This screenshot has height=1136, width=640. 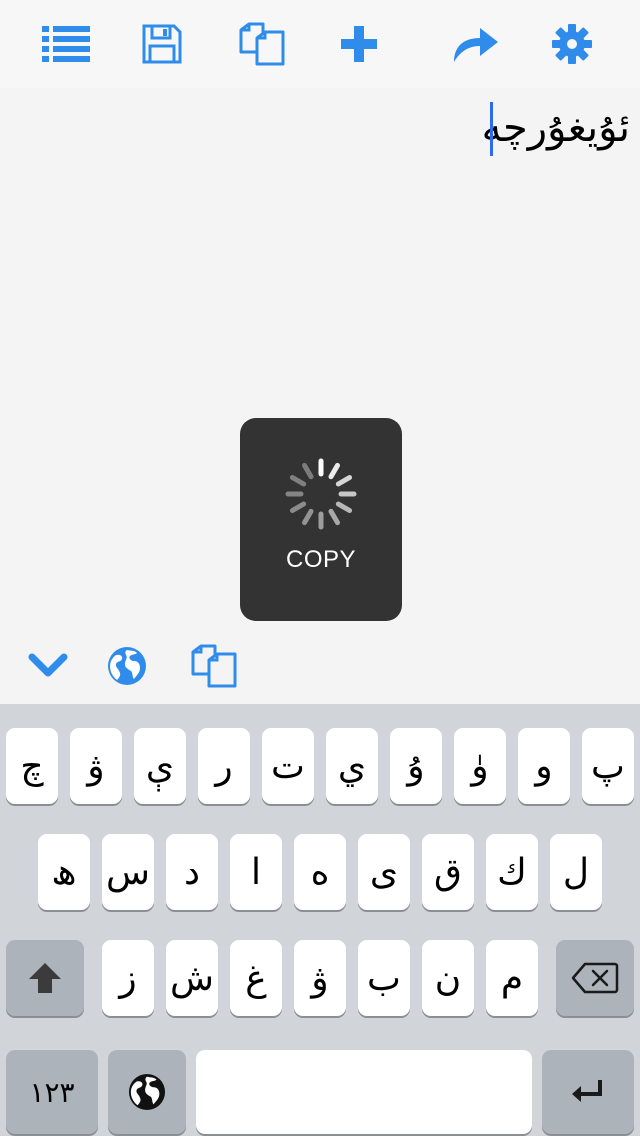 What do you see at coordinates (555, 128) in the screenshot?
I see `editor-text: ئۇيغۇرچە` at bounding box center [555, 128].